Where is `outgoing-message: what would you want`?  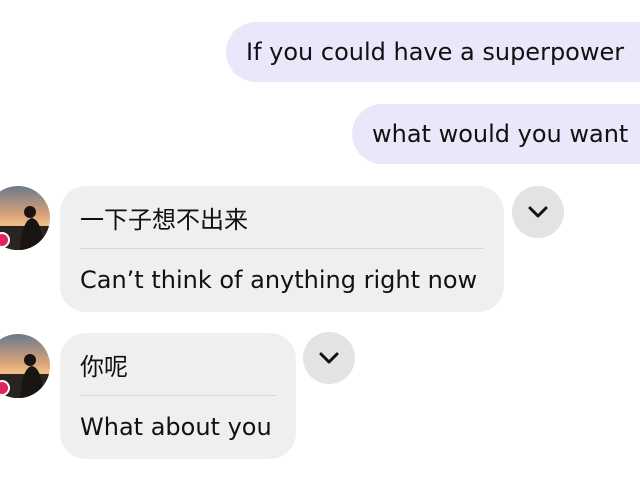
outgoing-message: what would you want is located at coordinates (496, 134).